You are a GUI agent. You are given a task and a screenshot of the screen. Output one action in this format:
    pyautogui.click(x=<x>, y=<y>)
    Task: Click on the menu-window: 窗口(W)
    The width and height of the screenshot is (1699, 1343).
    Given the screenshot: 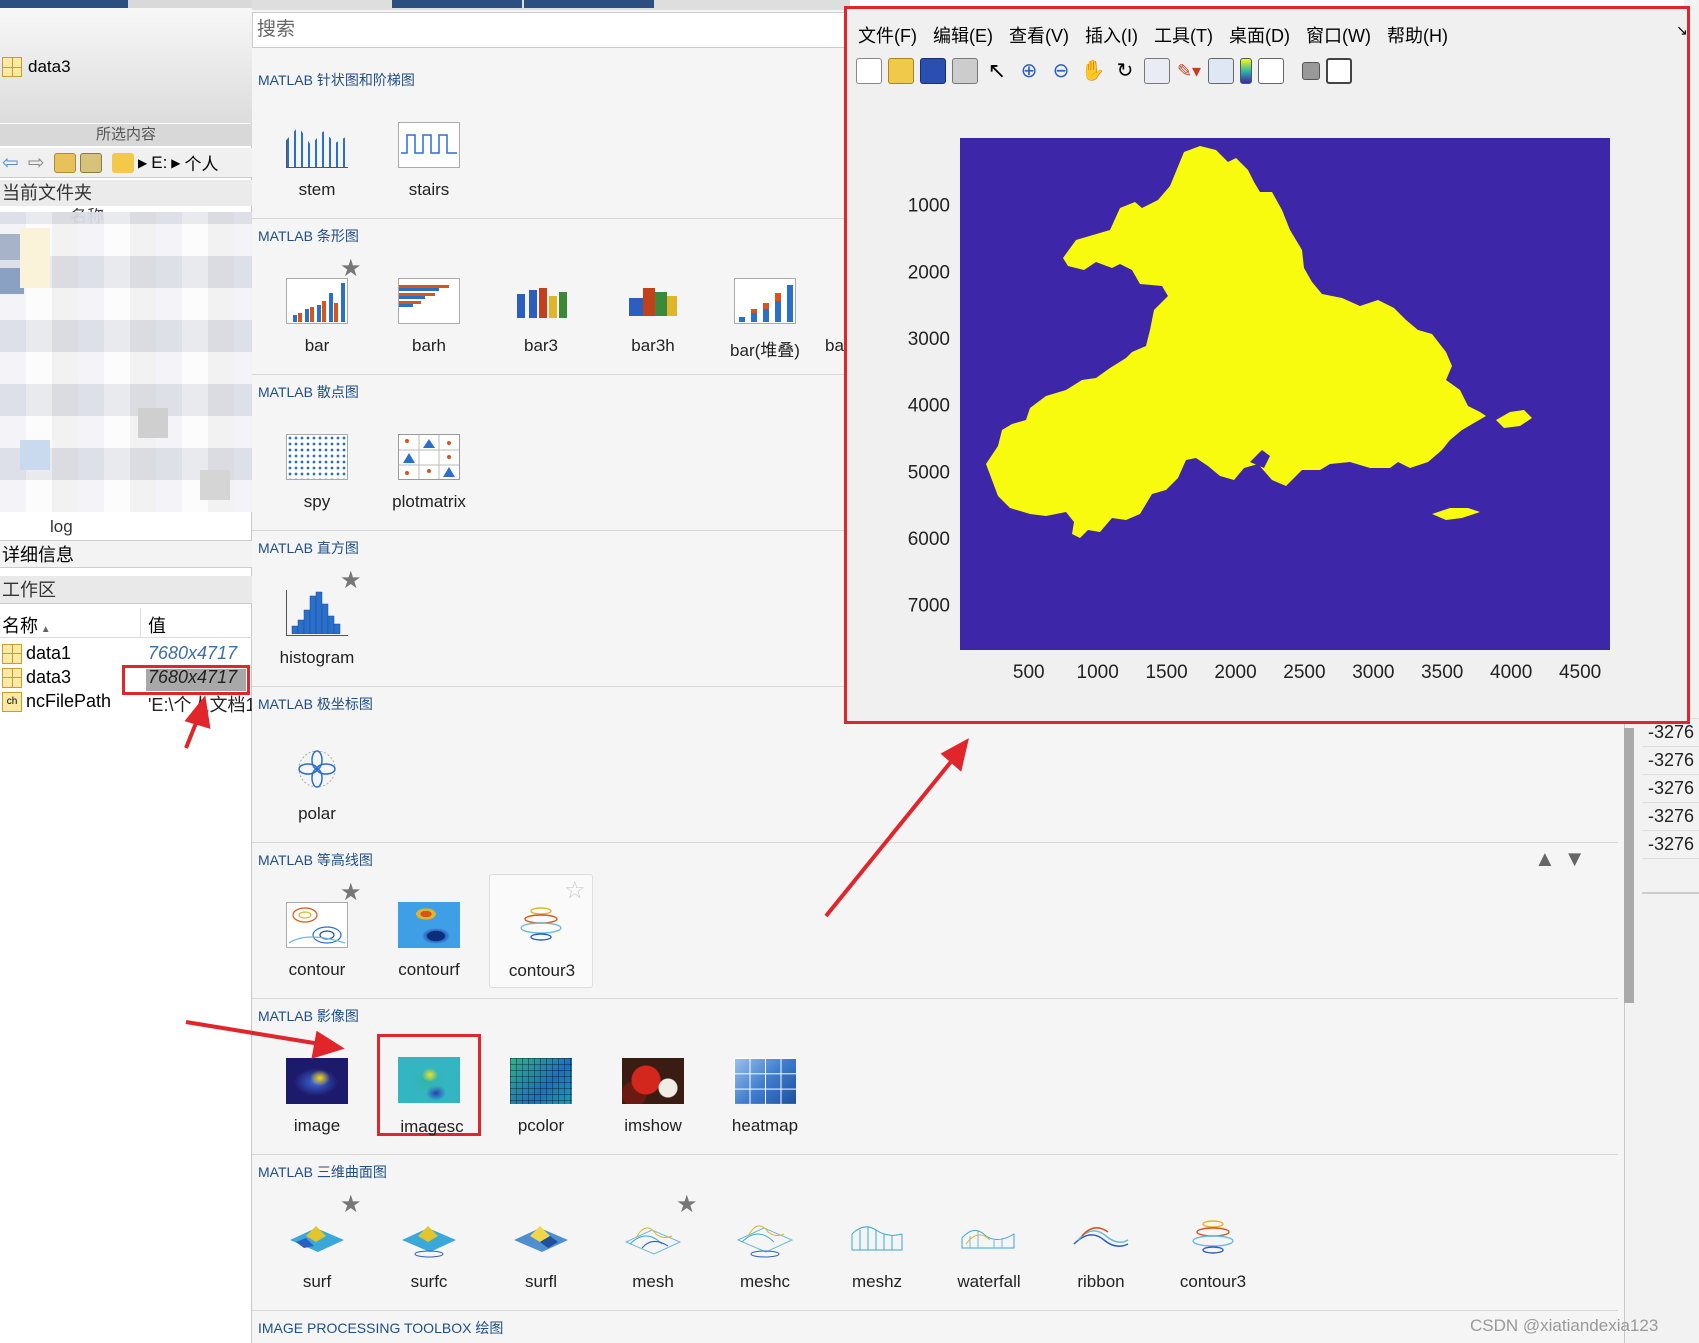 What is the action you would take?
    pyautogui.click(x=1338, y=35)
    